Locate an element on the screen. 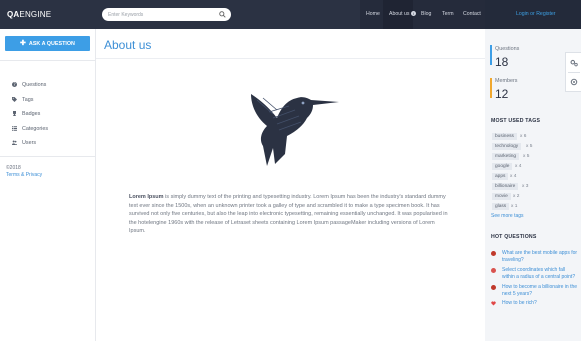  main-nav: Home About us i Blog Term Contact is located at coordinates (422, 14).